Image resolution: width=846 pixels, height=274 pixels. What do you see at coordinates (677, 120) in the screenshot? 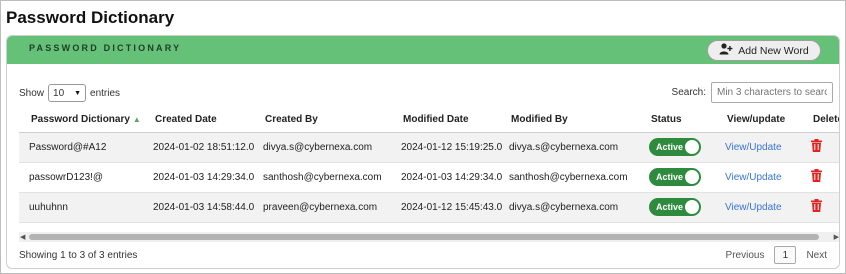
I see `column-header-status: Status` at bounding box center [677, 120].